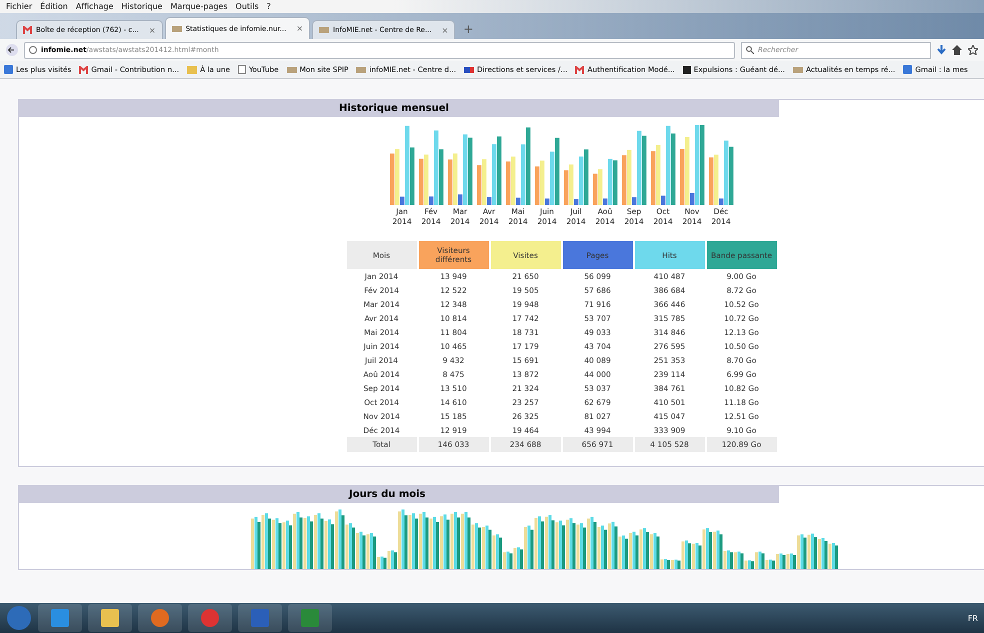  What do you see at coordinates (268, 6) in the screenshot?
I see `menu-item: ?` at bounding box center [268, 6].